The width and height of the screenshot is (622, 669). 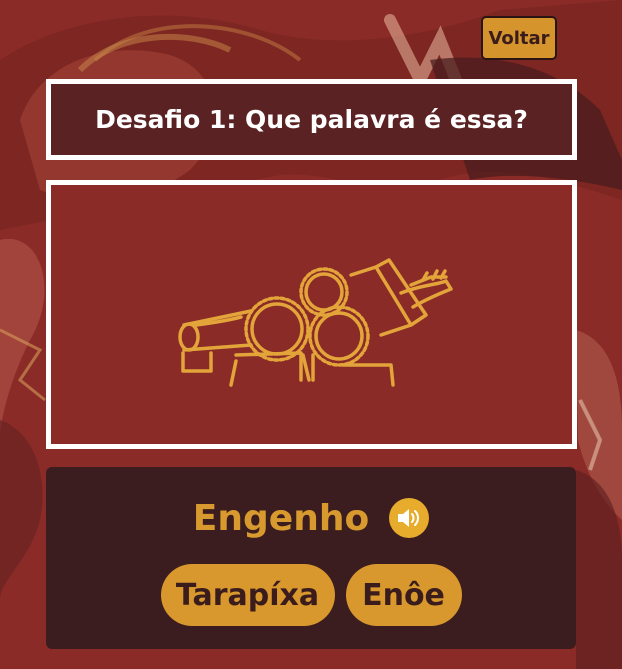 I want to click on back-button: Voltar, so click(x=519, y=38).